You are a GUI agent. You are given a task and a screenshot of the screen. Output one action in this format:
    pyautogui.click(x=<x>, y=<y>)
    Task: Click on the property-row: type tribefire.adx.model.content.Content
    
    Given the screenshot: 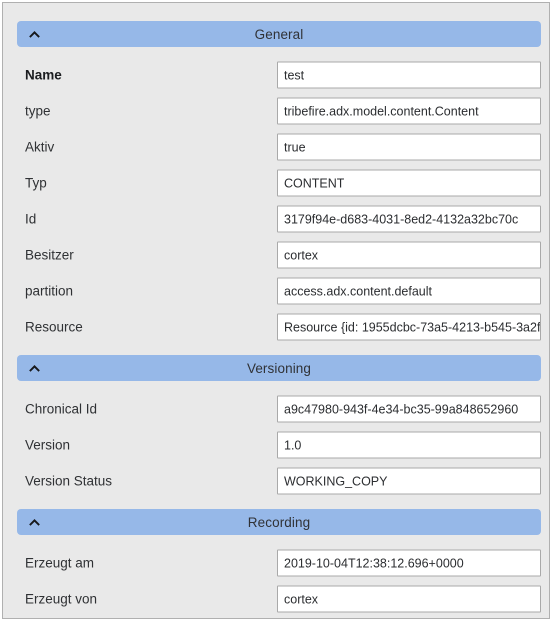 What is the action you would take?
    pyautogui.click(x=279, y=111)
    